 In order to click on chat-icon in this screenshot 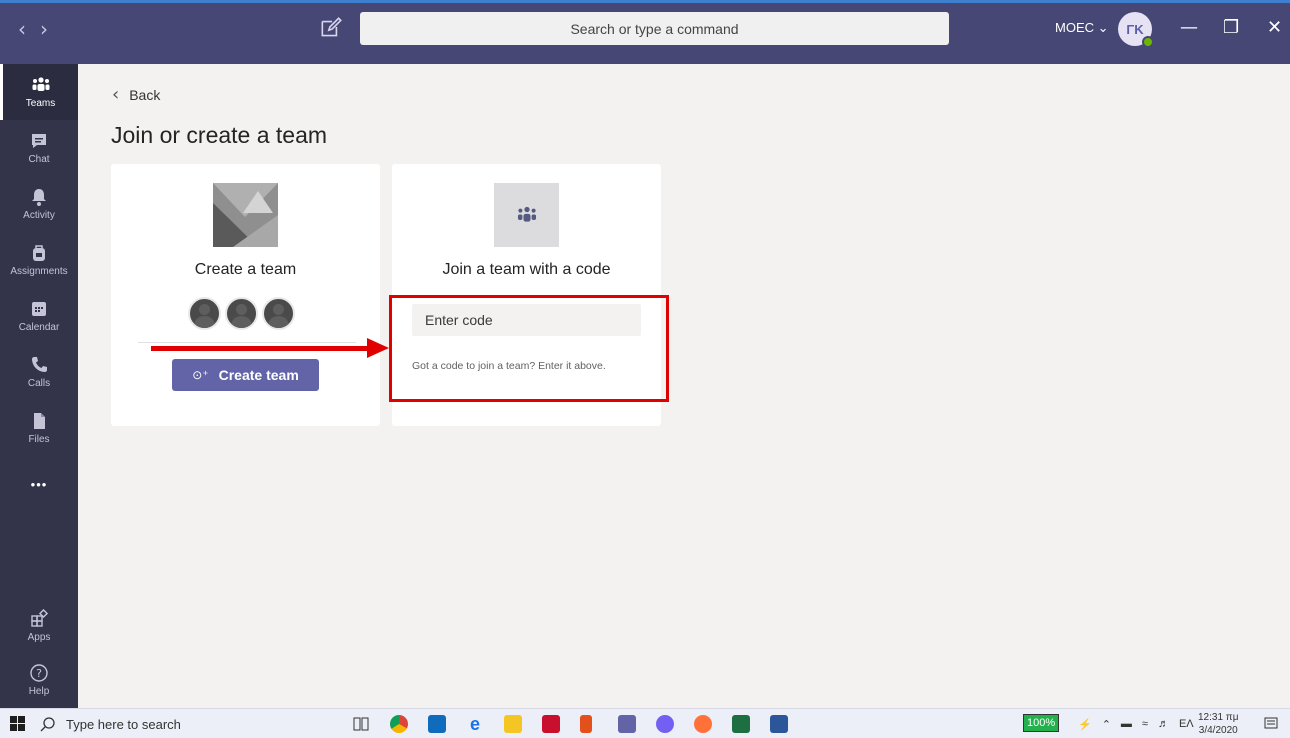, I will do `click(39, 141)`.